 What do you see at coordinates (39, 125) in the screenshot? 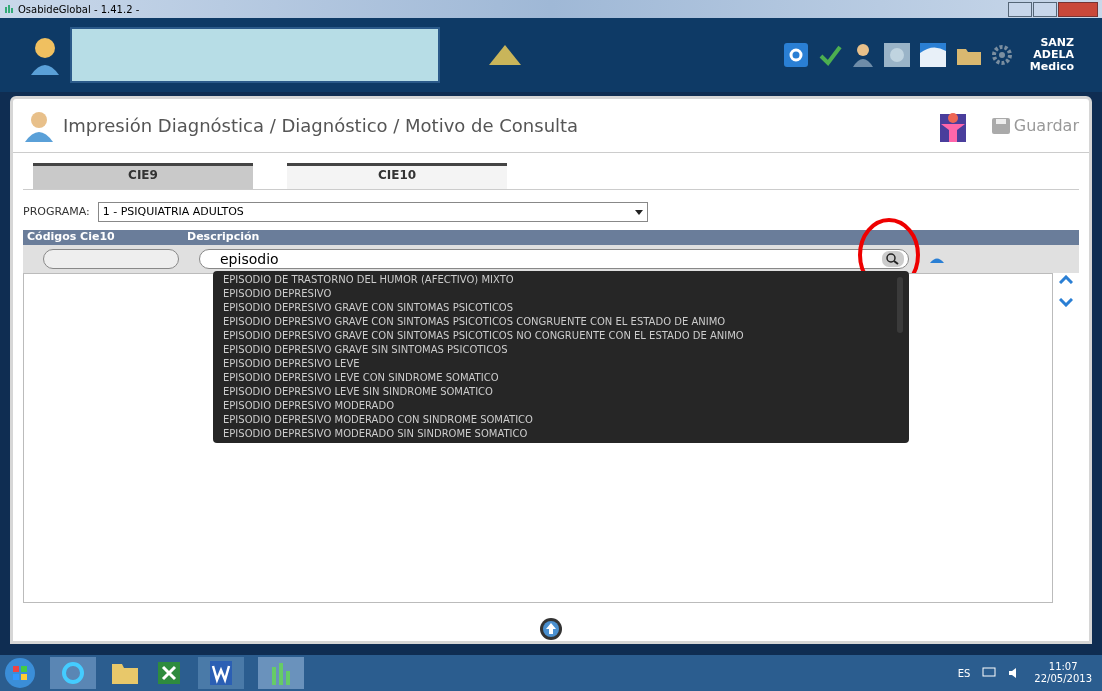
I see `doctor-icon` at bounding box center [39, 125].